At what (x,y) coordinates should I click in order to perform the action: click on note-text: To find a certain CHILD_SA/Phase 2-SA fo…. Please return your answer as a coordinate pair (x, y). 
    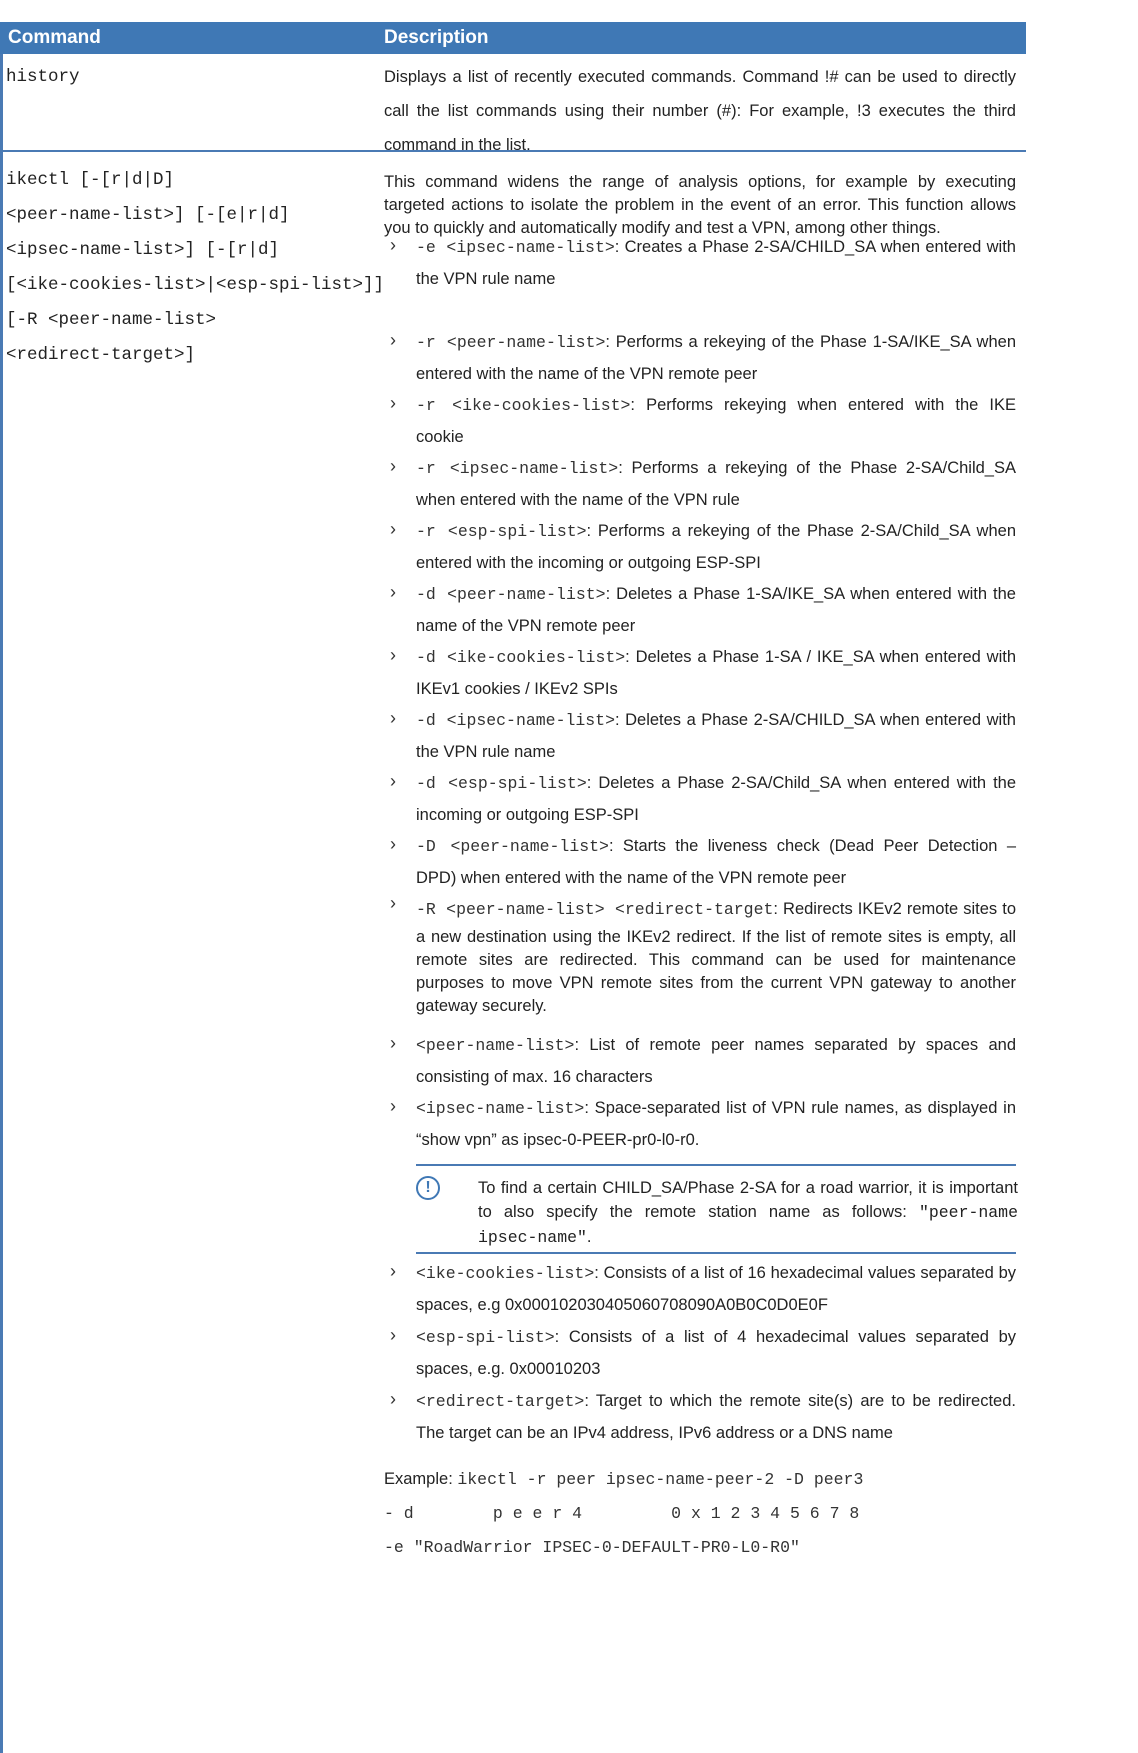
    Looking at the image, I should click on (748, 1213).